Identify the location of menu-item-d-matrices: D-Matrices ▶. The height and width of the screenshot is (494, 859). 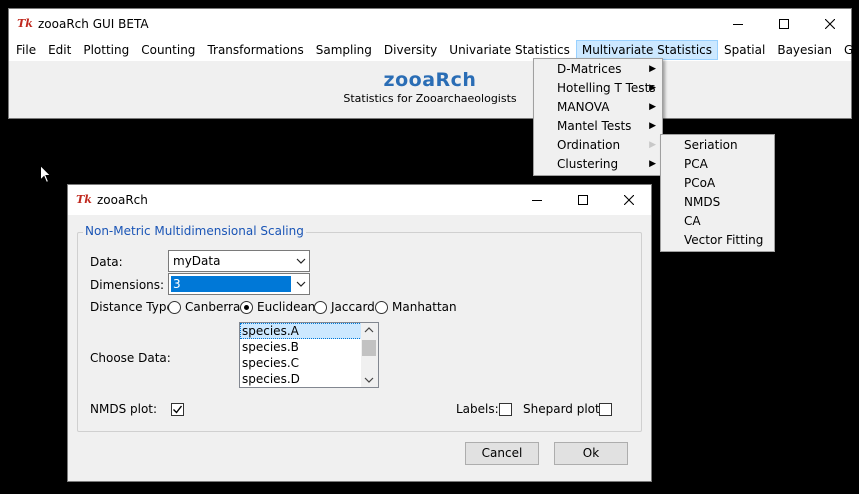
(598, 69).